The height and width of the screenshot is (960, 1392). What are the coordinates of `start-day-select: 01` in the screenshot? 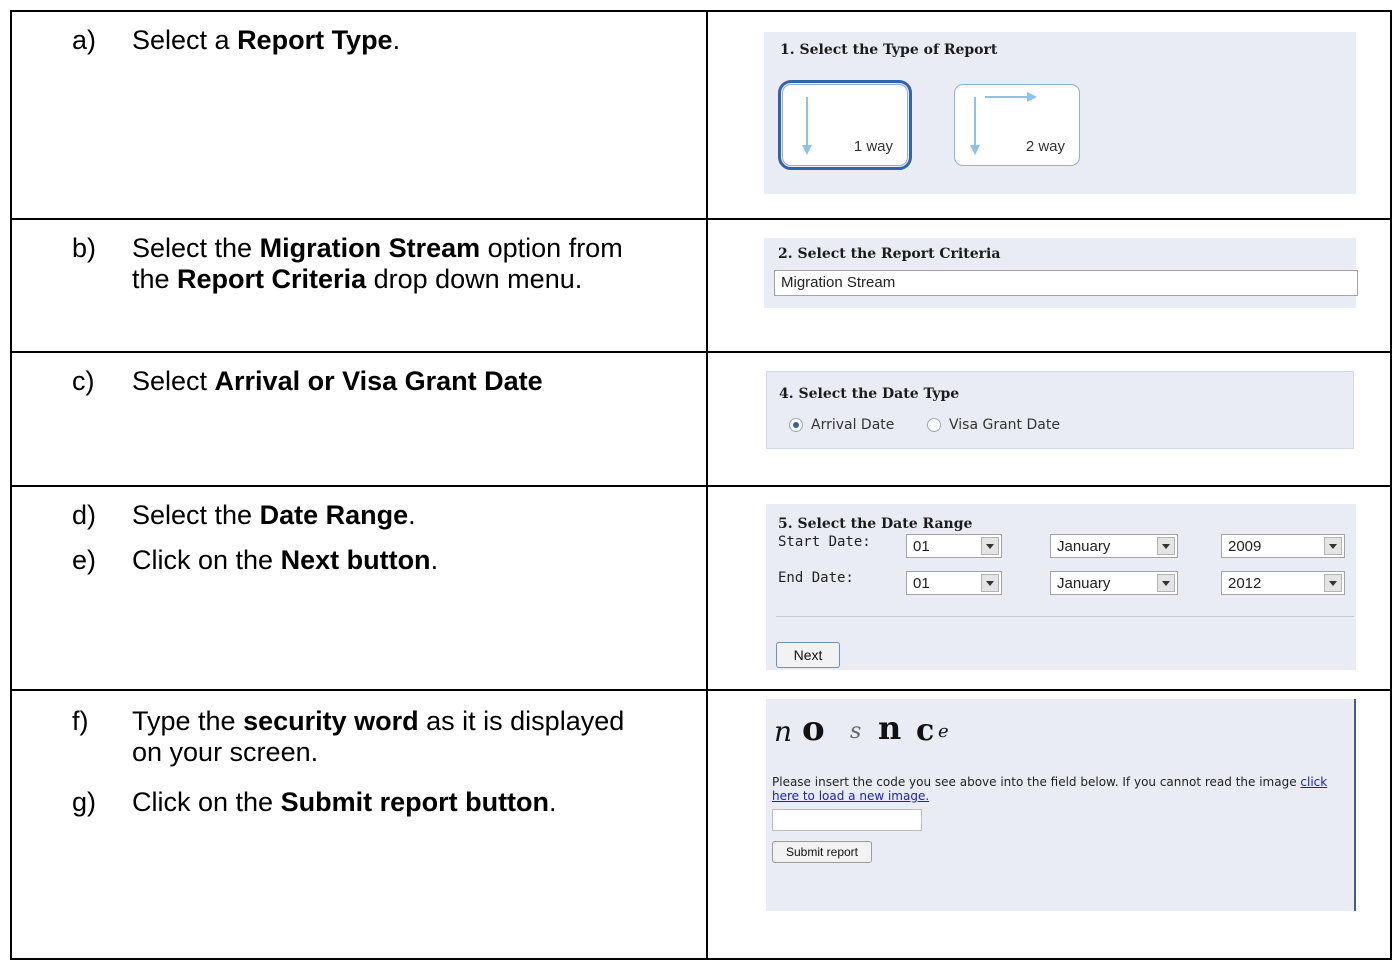 It's located at (954, 545).